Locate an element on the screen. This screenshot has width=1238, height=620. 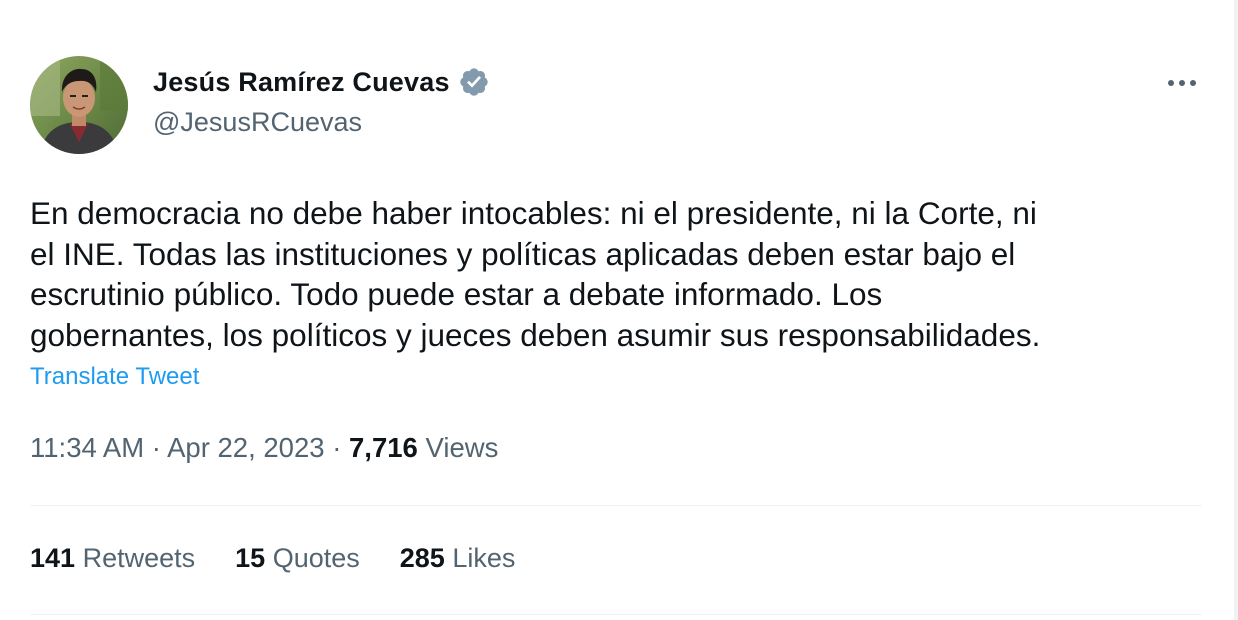
author-handle: @JesusRCuevas is located at coordinates (257, 122).